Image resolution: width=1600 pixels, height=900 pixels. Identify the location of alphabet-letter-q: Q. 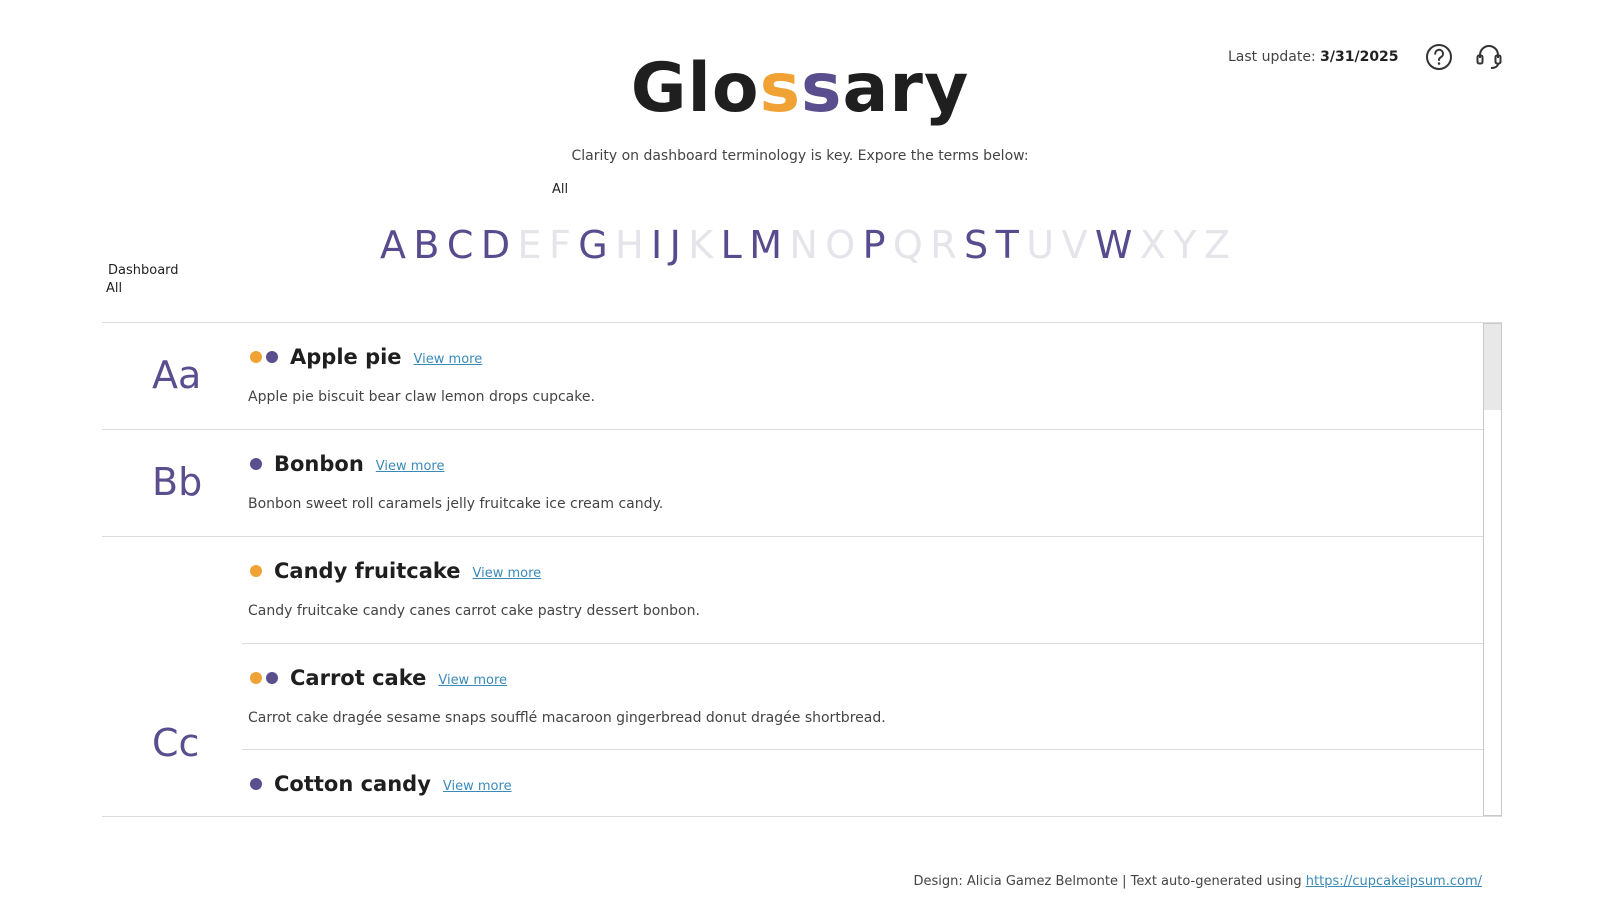
(907, 245).